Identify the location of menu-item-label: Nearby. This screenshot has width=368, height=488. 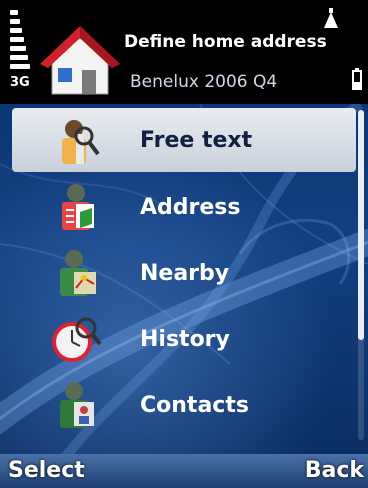
(185, 273).